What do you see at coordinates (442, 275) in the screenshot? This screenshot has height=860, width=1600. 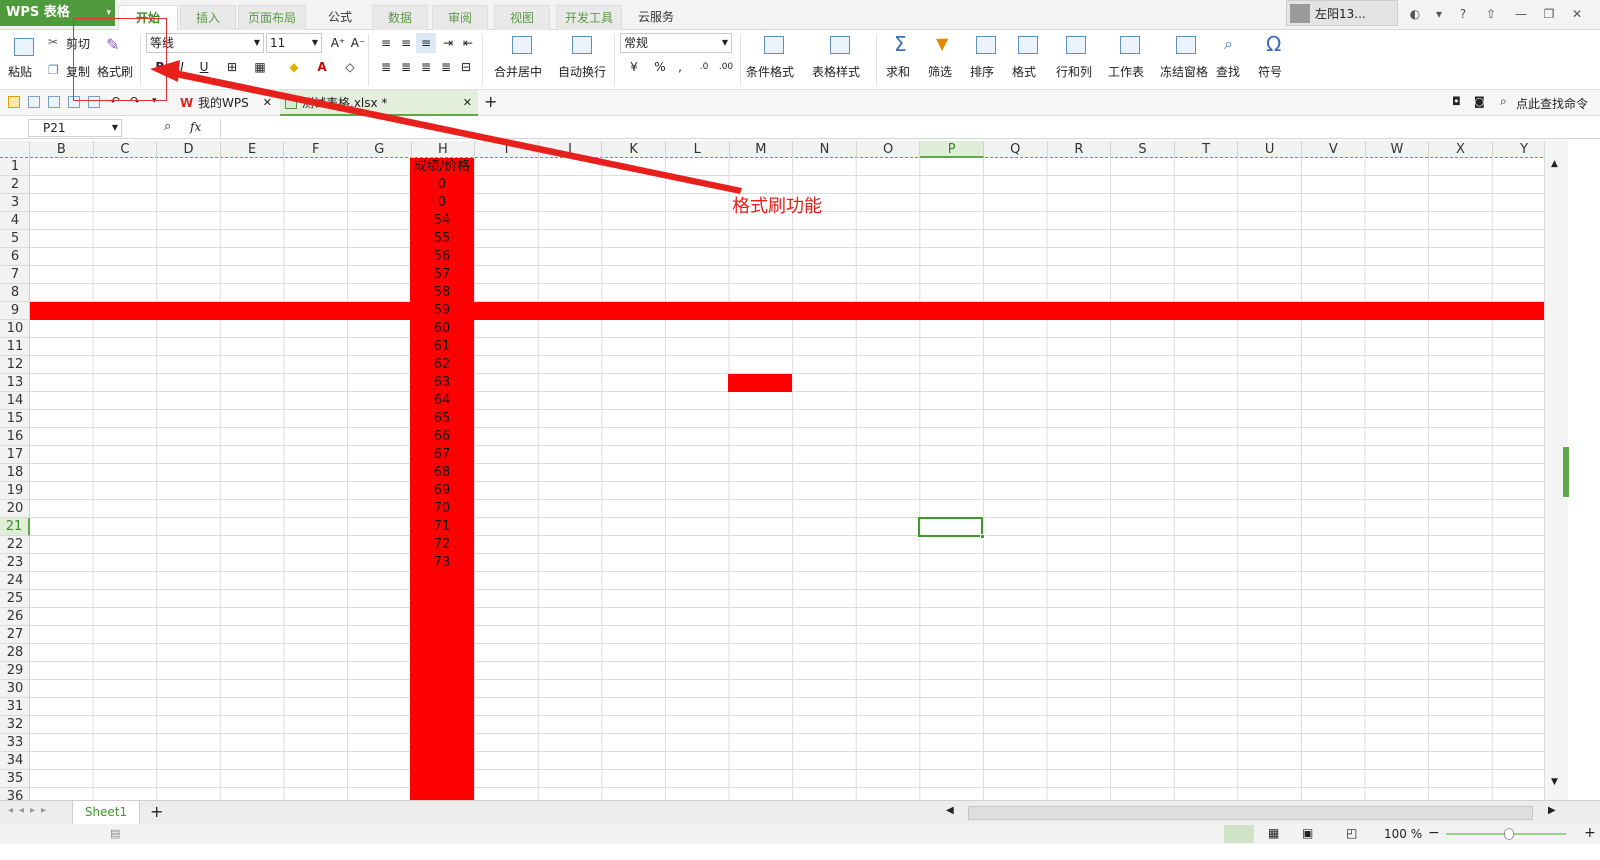 I see `cell-h-value: 57` at bounding box center [442, 275].